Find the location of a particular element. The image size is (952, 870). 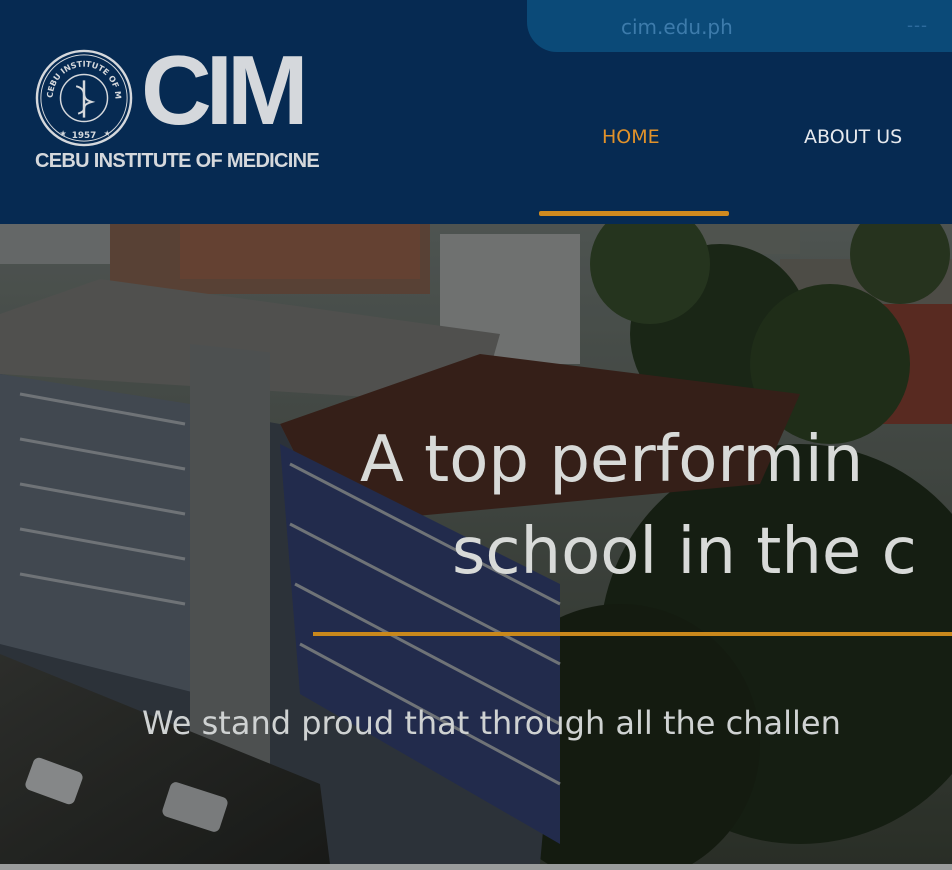

nav-active-indicator is located at coordinates (634, 213).